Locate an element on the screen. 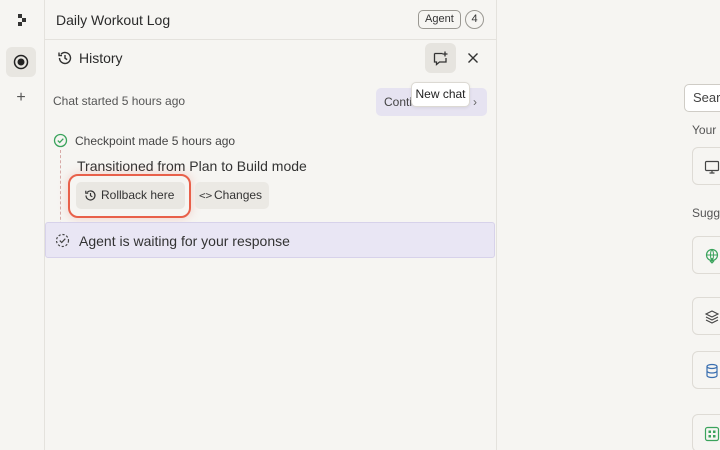 This screenshot has width=720, height=450. globe-icon is located at coordinates (712, 256).